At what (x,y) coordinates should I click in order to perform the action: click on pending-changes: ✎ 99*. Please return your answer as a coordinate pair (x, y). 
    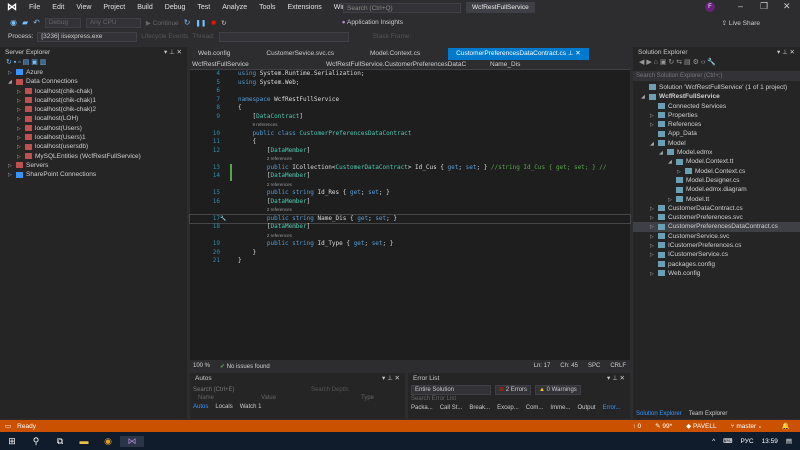
    Looking at the image, I should click on (663, 426).